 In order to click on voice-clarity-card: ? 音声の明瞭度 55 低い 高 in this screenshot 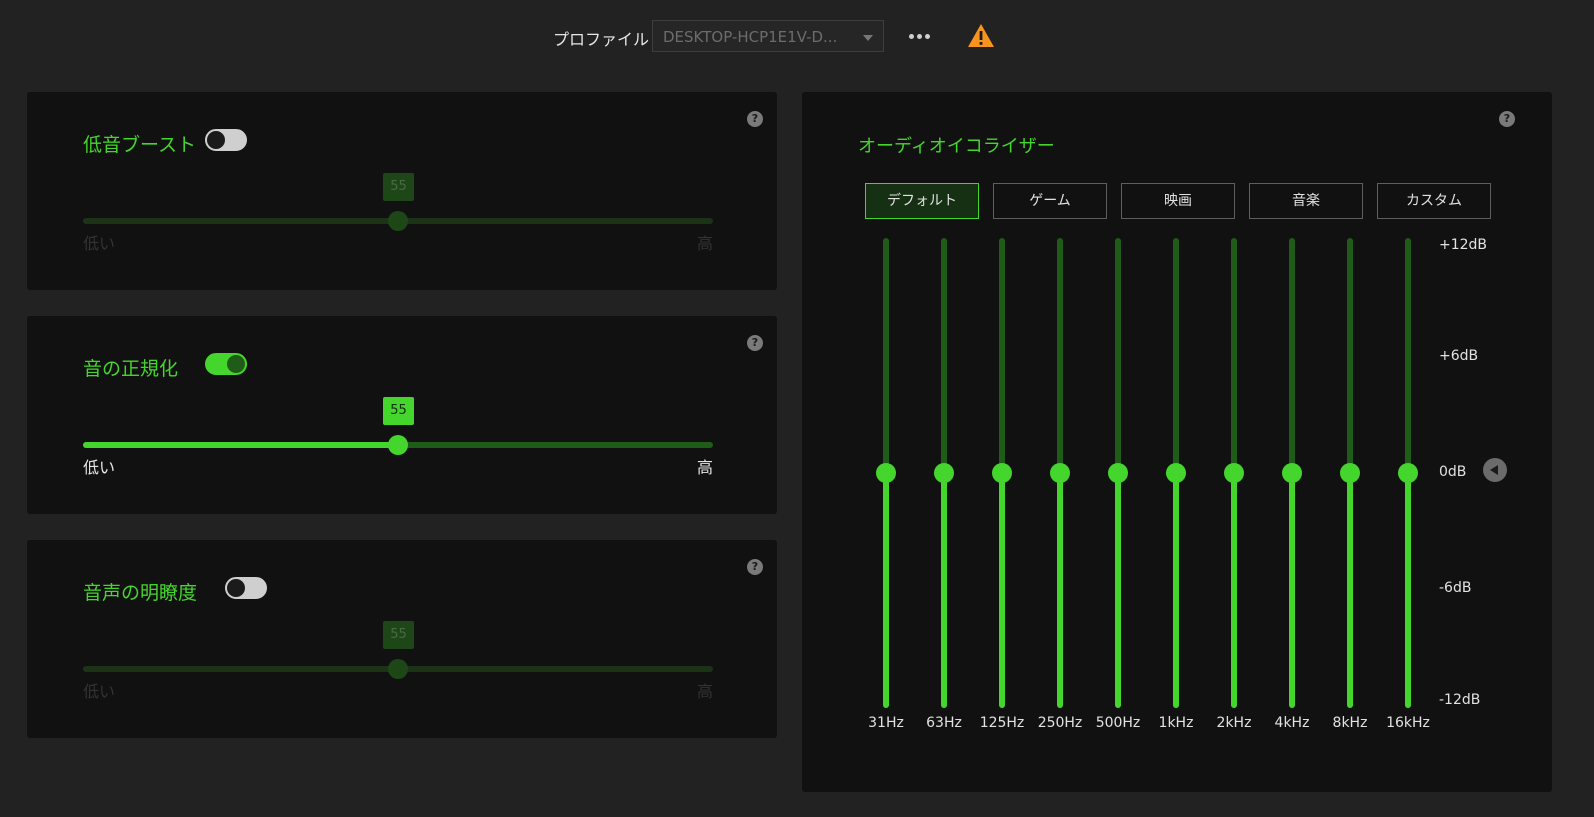, I will do `click(402, 639)`.